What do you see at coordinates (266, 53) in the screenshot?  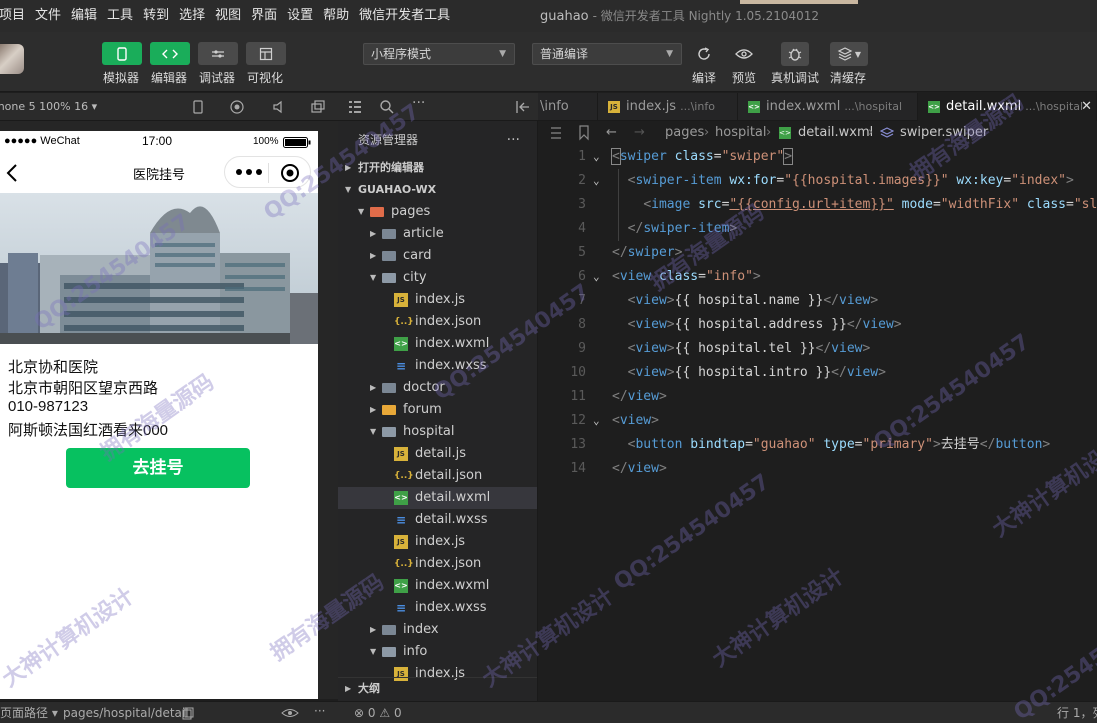 I see `visual-toggle-button` at bounding box center [266, 53].